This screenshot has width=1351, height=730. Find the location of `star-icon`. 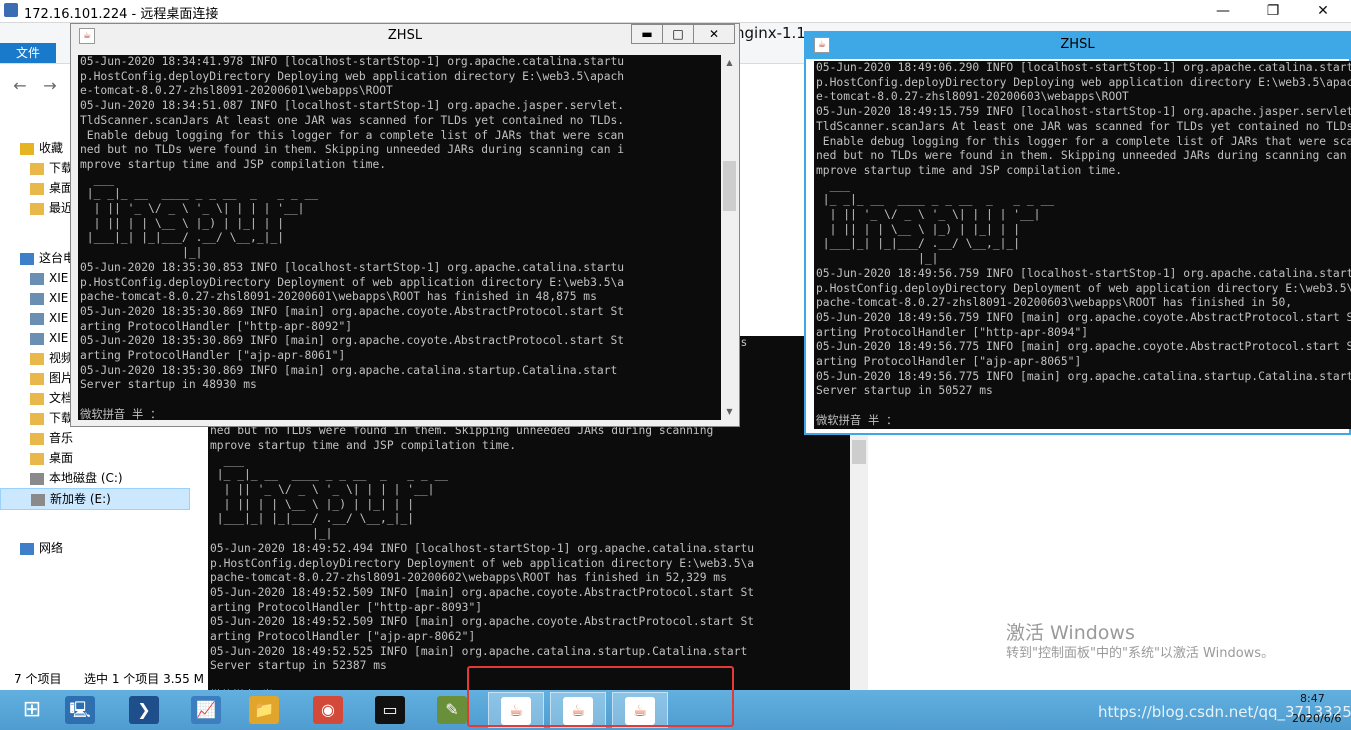

star-icon is located at coordinates (27, 148).